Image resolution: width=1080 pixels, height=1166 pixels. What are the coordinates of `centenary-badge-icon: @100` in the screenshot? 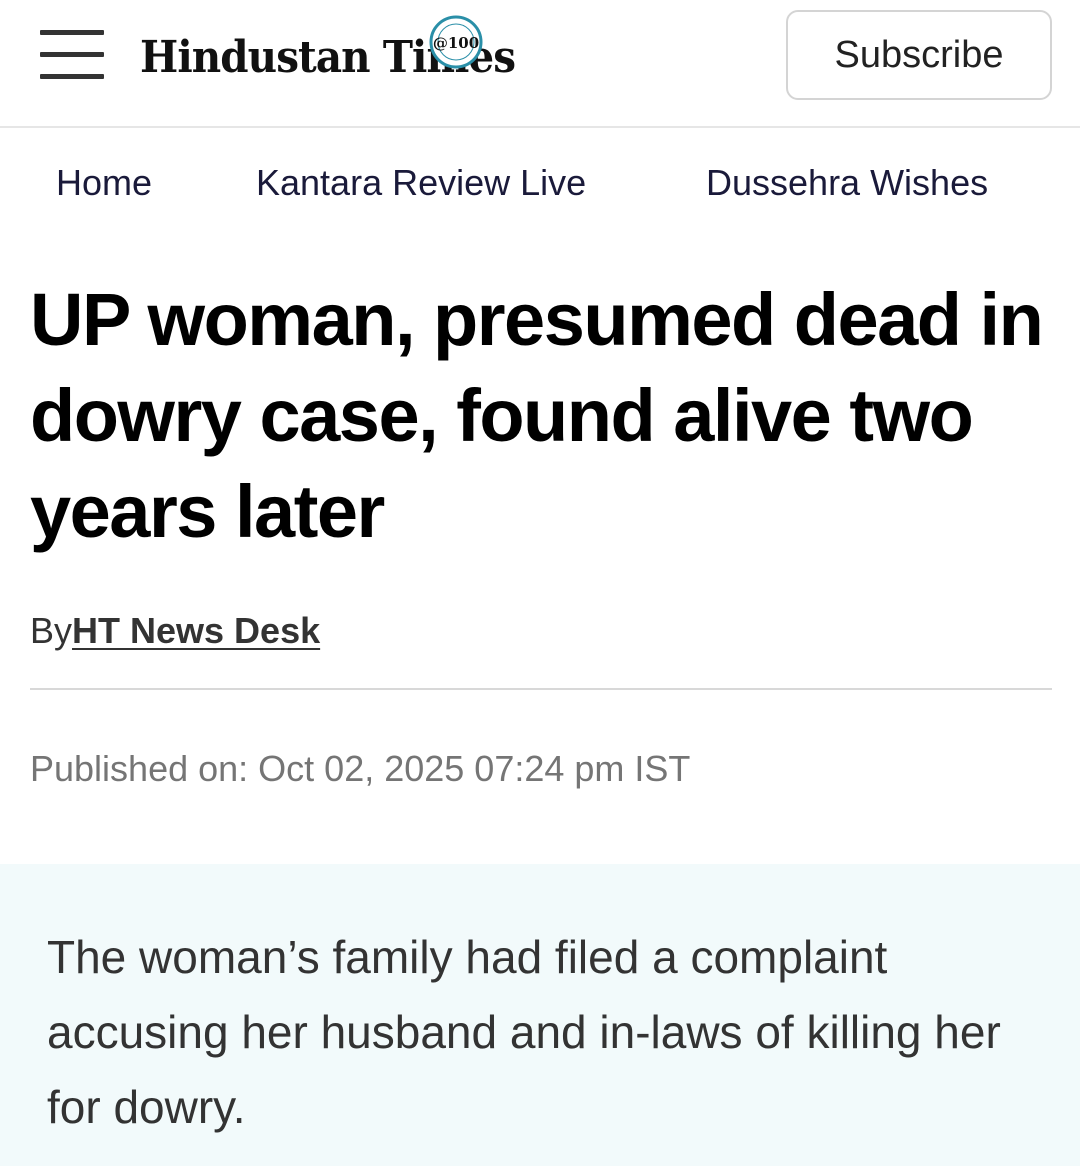 It's located at (456, 42).